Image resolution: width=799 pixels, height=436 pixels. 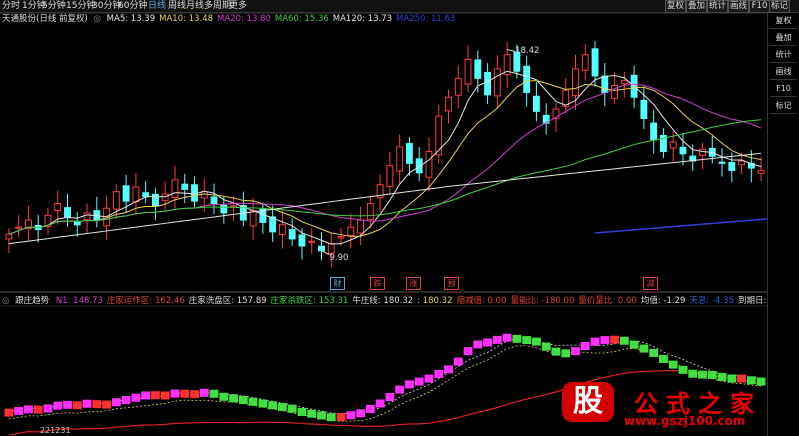 What do you see at coordinates (783, 89) in the screenshot?
I see `sidebar-item-4: F10` at bounding box center [783, 89].